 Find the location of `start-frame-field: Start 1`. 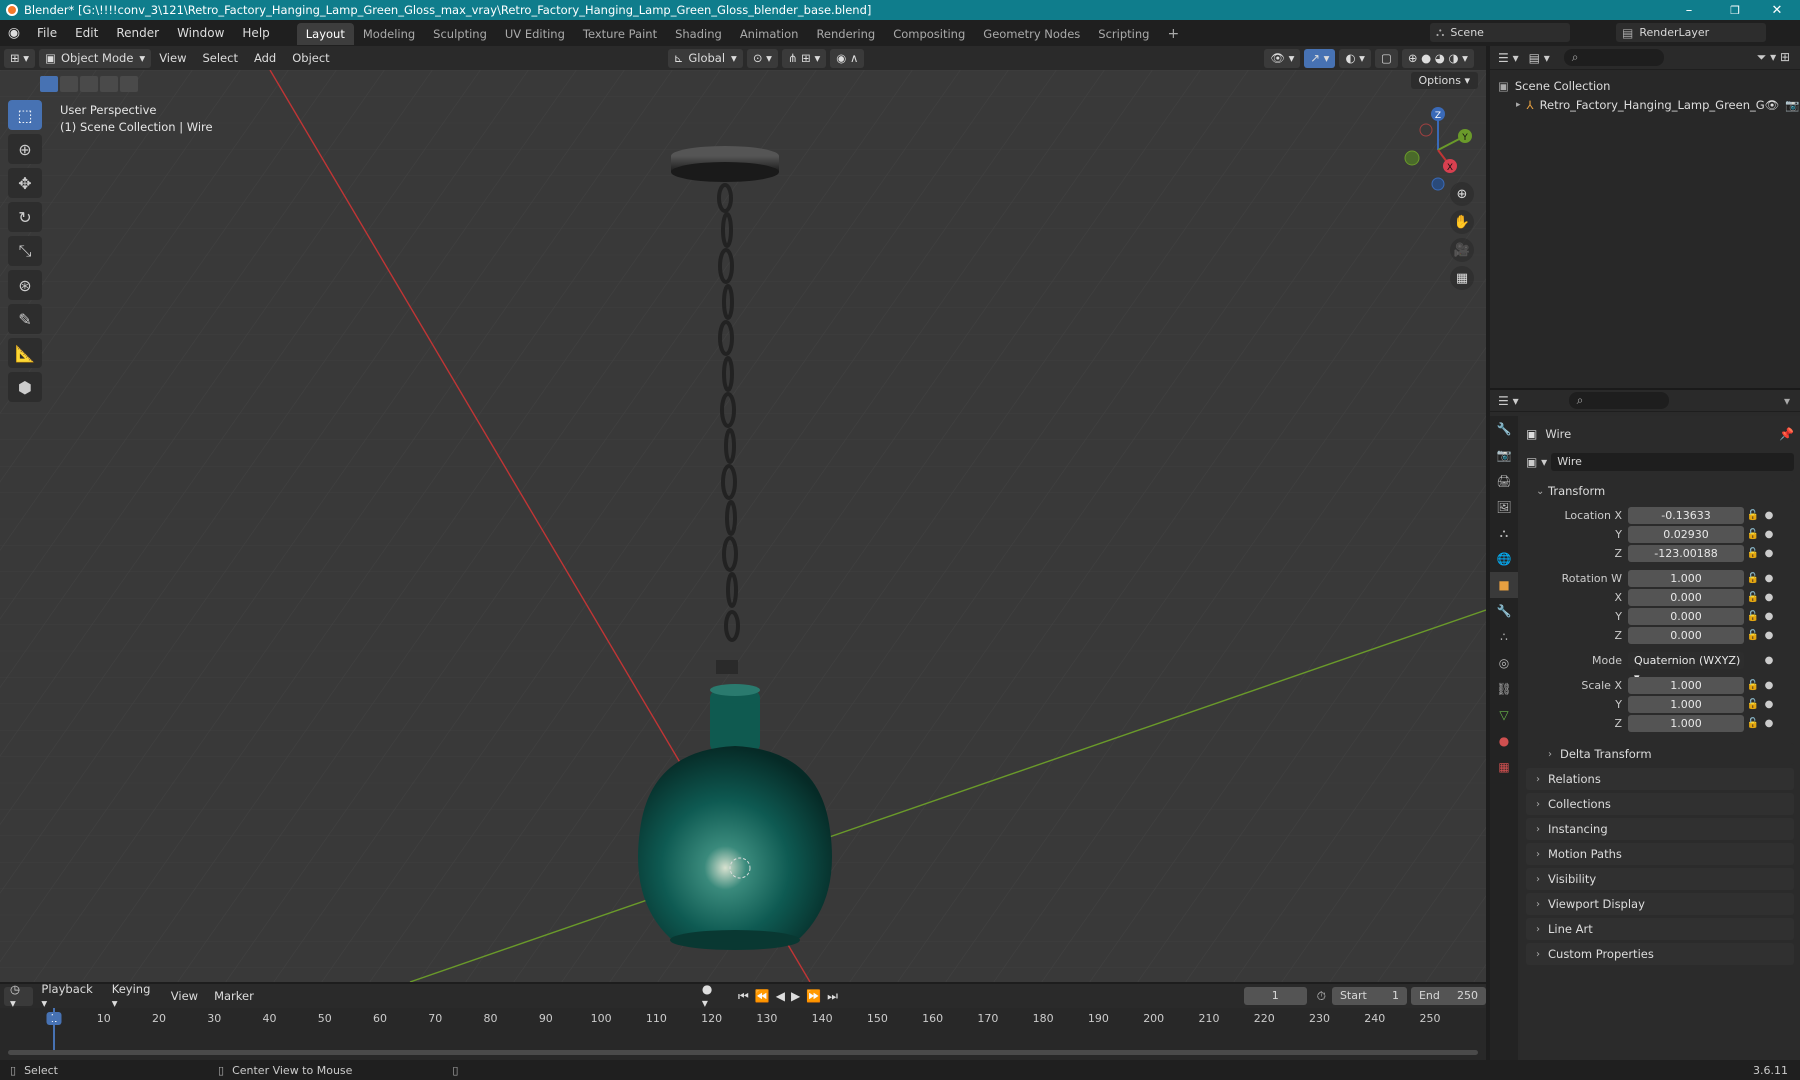

start-frame-field: Start 1 is located at coordinates (1369, 996).